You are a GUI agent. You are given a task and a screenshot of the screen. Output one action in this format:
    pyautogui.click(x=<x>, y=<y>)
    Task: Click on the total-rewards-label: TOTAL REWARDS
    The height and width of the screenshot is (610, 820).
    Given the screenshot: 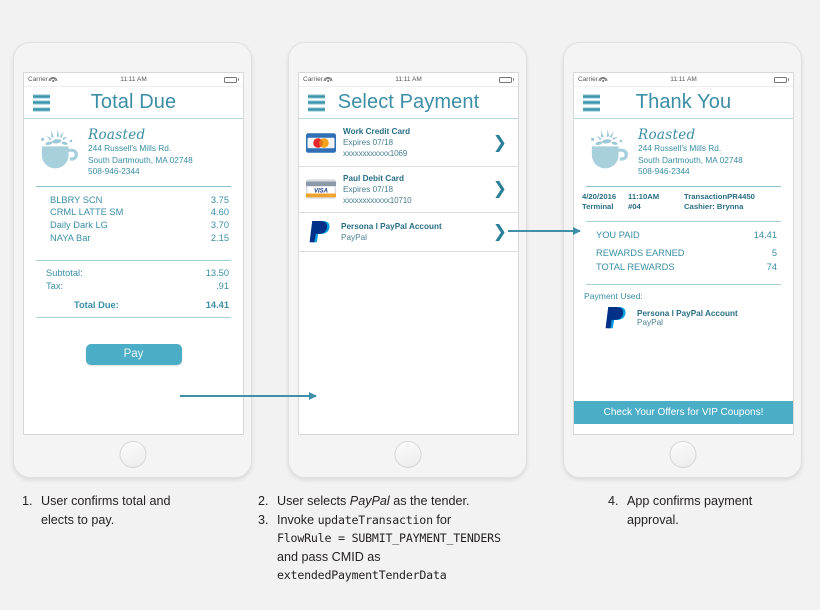 What is the action you would take?
    pyautogui.click(x=635, y=266)
    